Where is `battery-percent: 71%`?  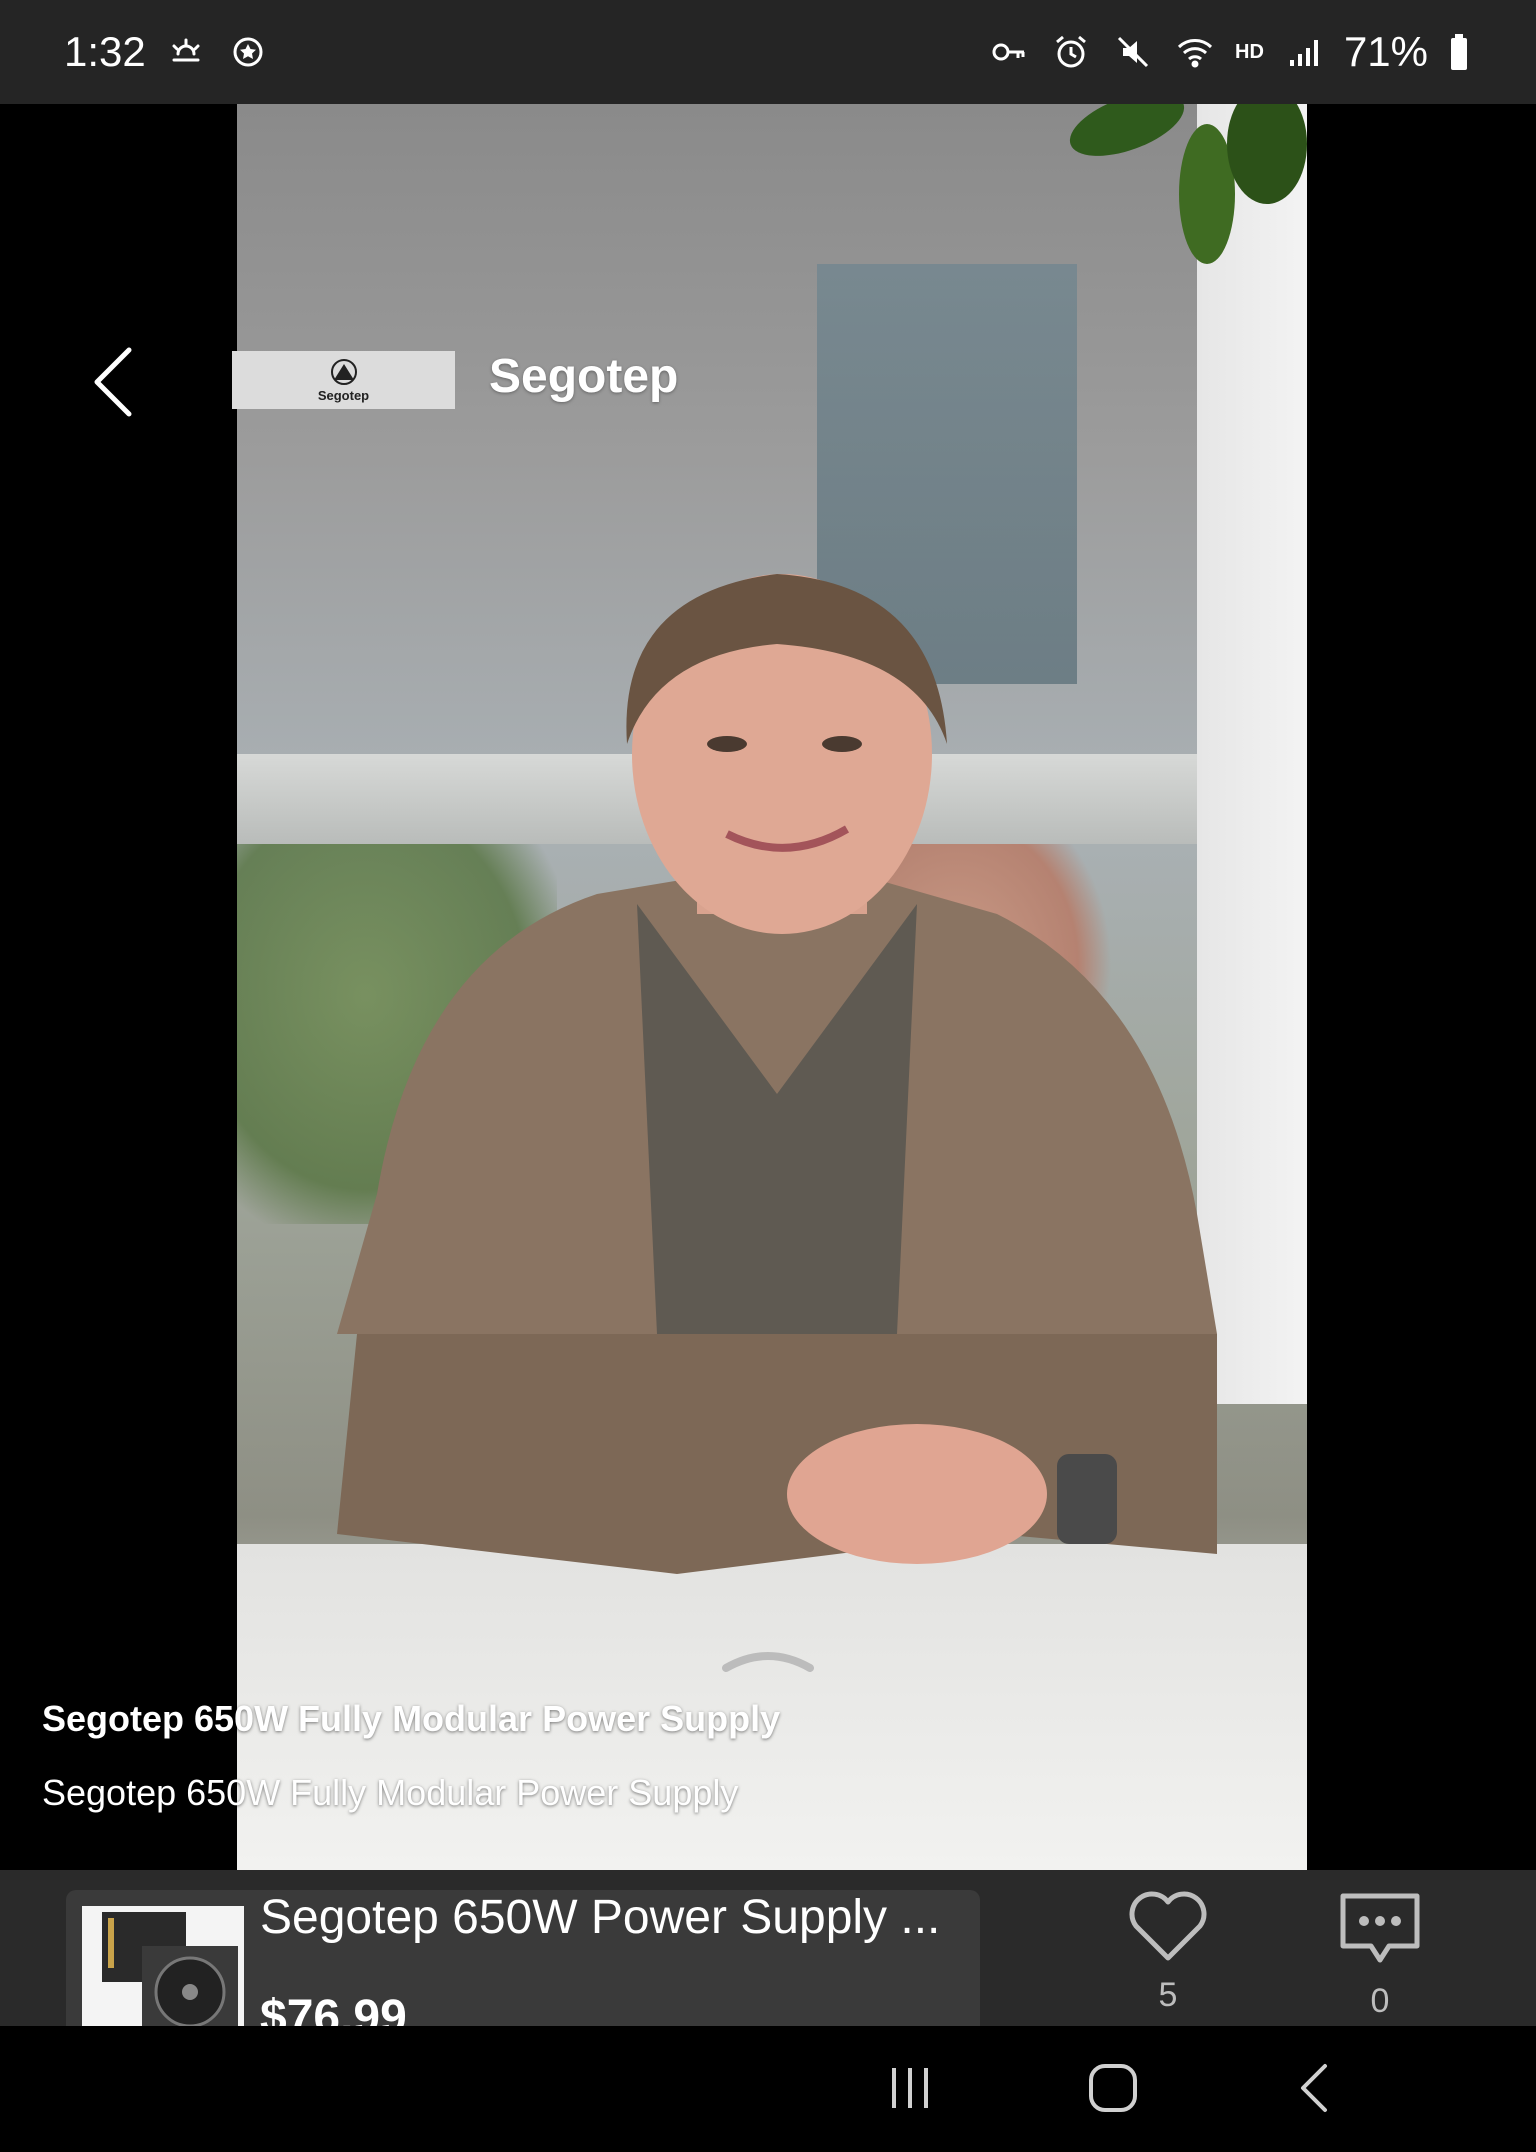 battery-percent: 71% is located at coordinates (1385, 51).